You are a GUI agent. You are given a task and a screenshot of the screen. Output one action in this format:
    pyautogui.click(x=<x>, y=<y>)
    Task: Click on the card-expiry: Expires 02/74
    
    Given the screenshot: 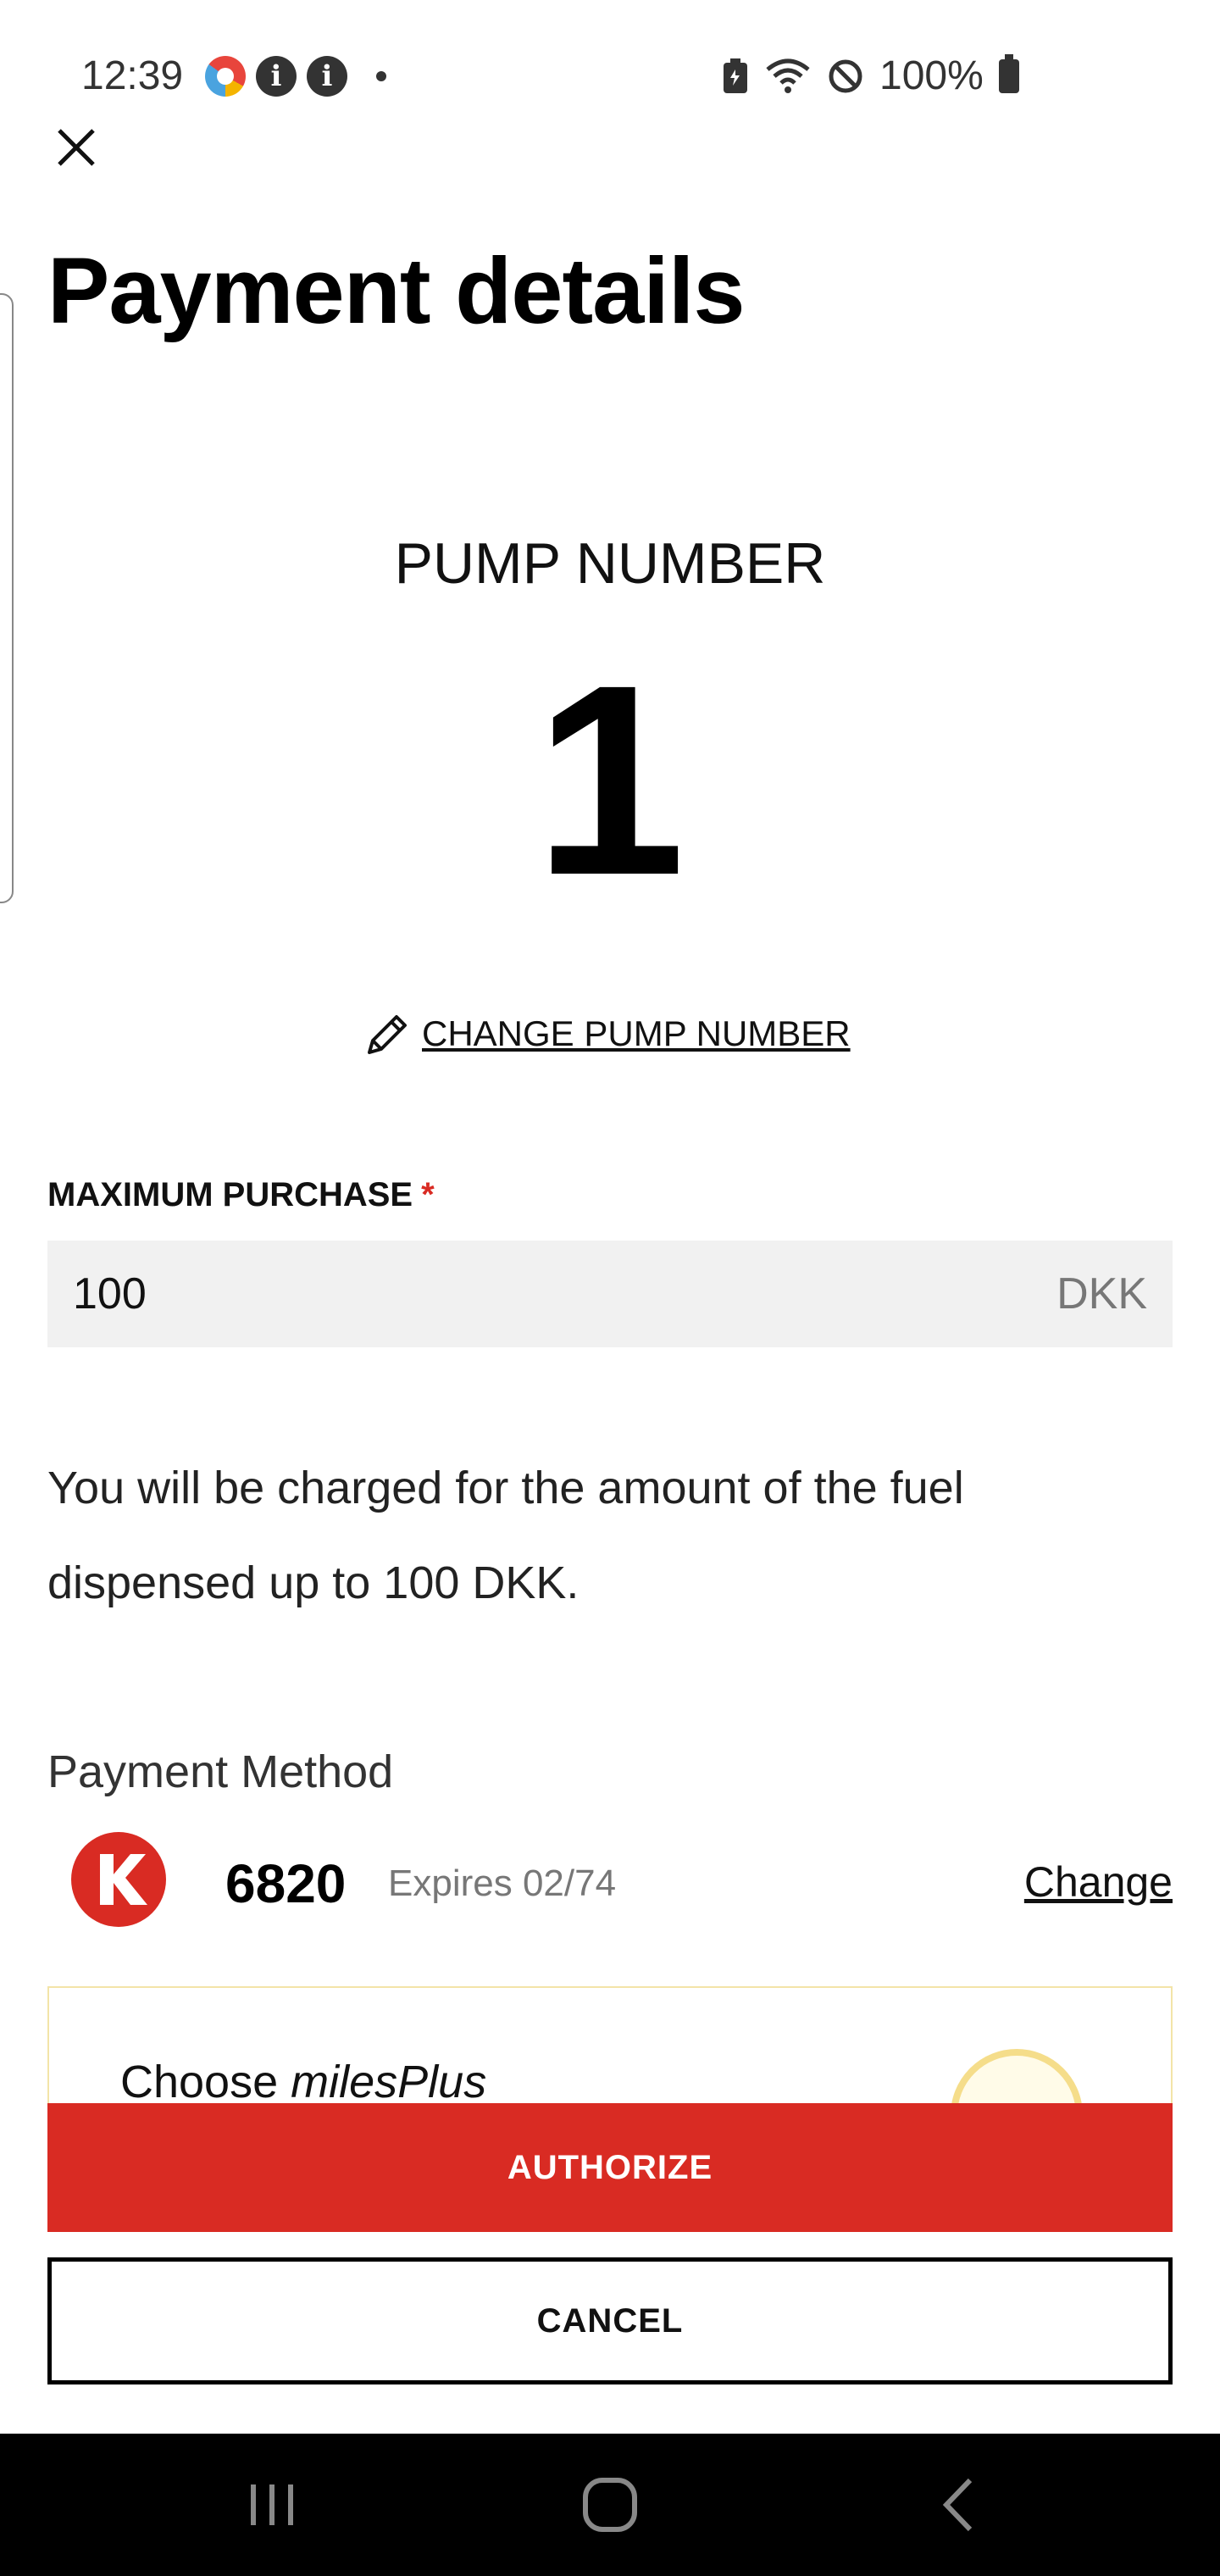 What is the action you would take?
    pyautogui.click(x=502, y=1883)
    